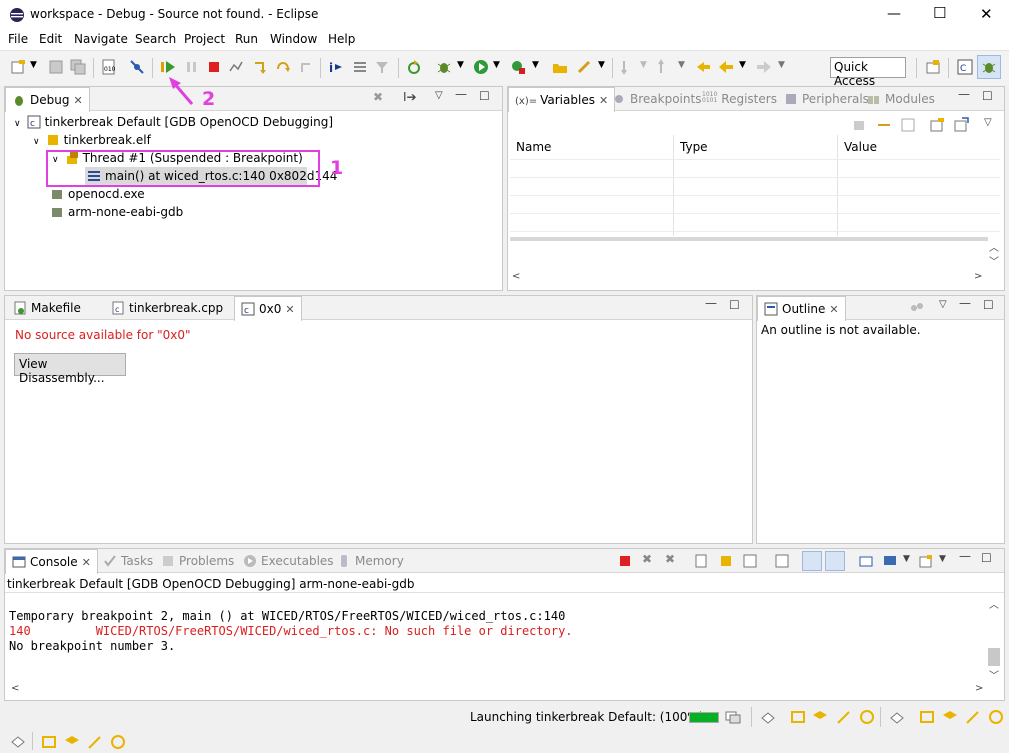 The width and height of the screenshot is (1009, 753). I want to click on horizontal-scrollbar-thumb, so click(749, 239).